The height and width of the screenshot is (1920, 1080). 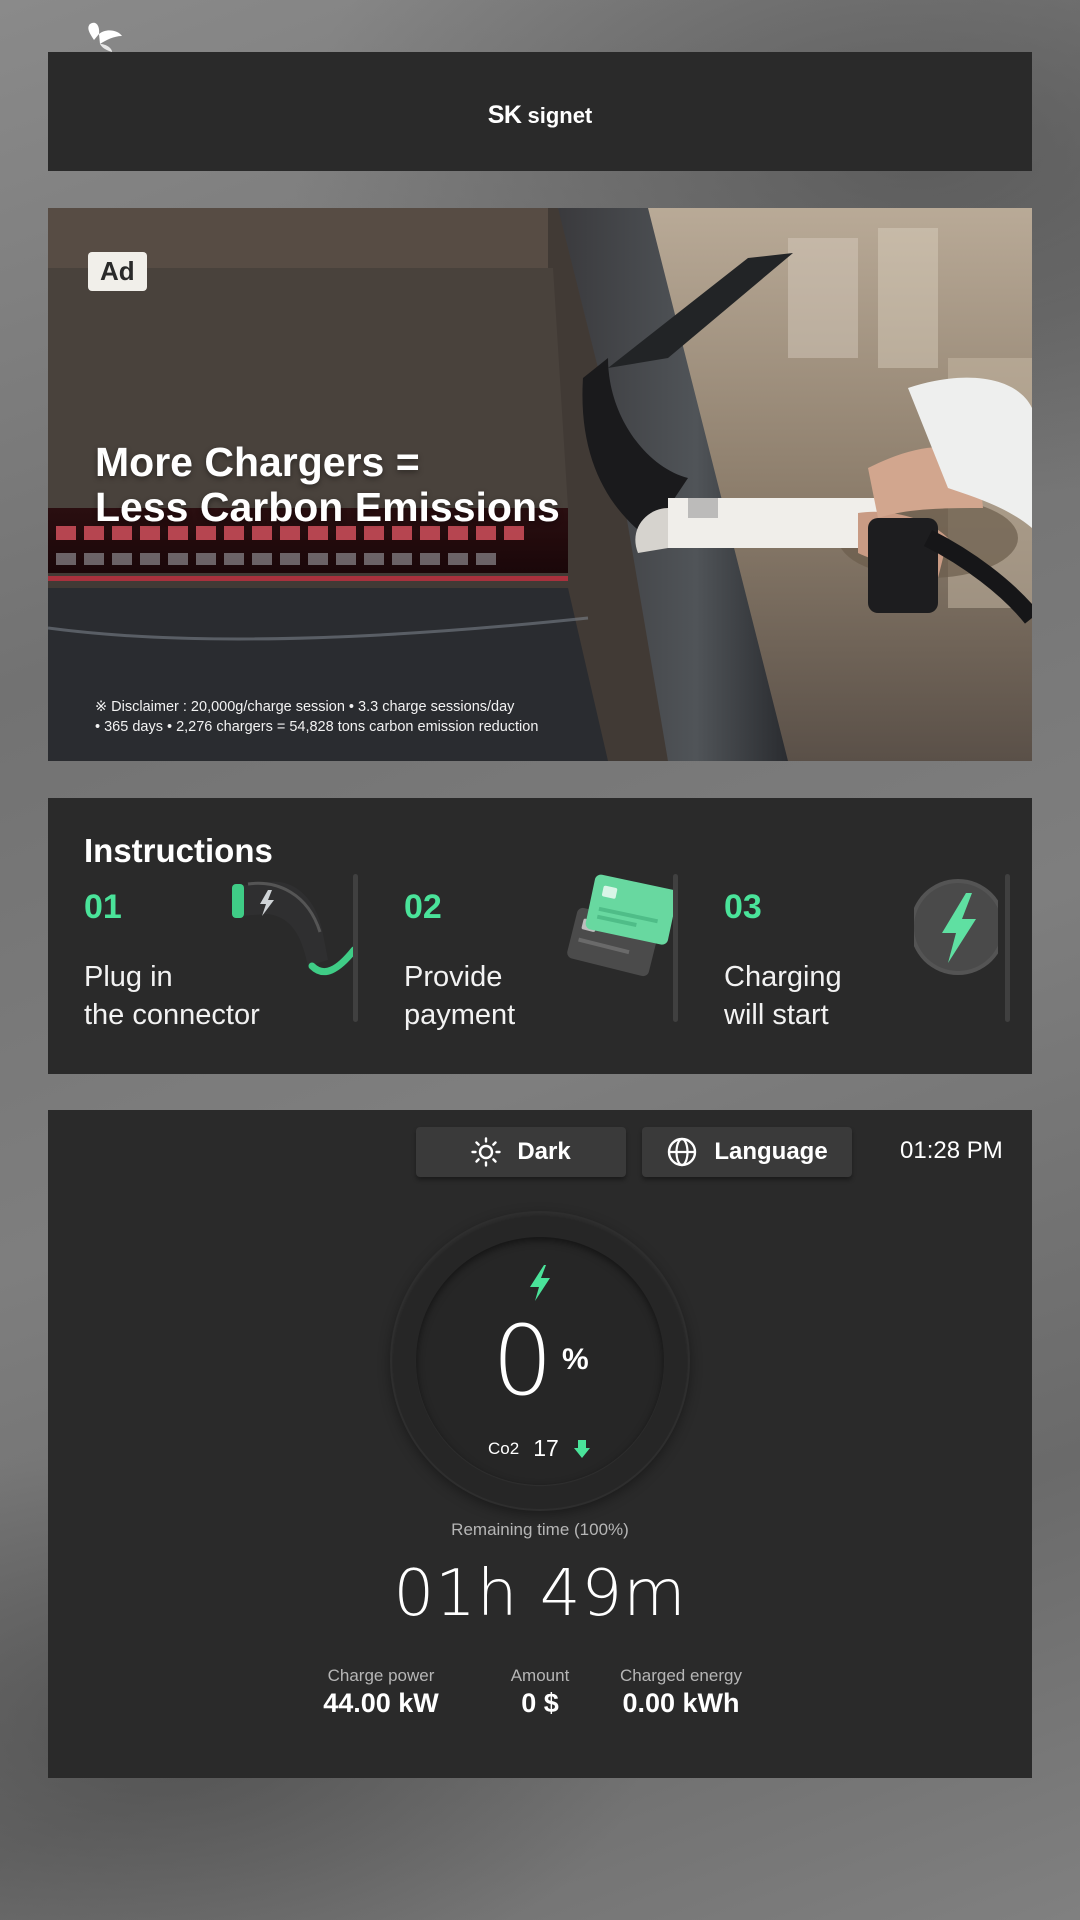 What do you see at coordinates (105, 37) in the screenshot?
I see `butterfly-logo-icon` at bounding box center [105, 37].